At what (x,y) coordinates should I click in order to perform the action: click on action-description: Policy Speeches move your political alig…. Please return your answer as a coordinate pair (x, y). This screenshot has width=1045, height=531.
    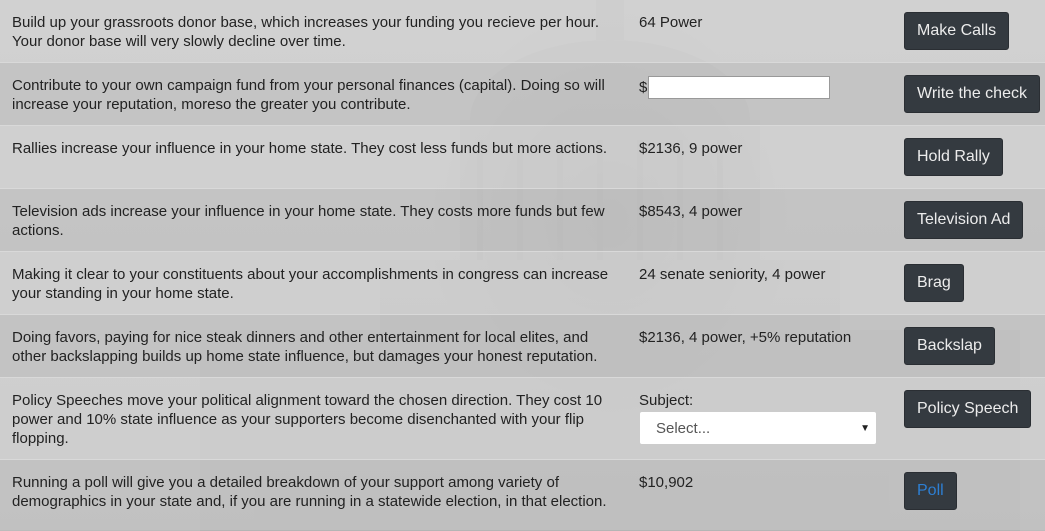
    Looking at the image, I should click on (307, 419).